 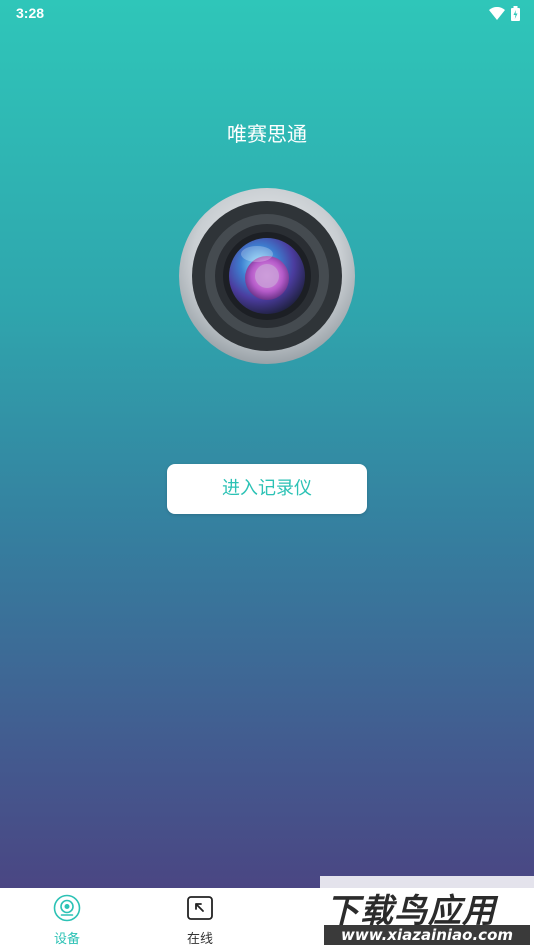 I want to click on watermark-url: www.xiazainiao.com, so click(x=427, y=935).